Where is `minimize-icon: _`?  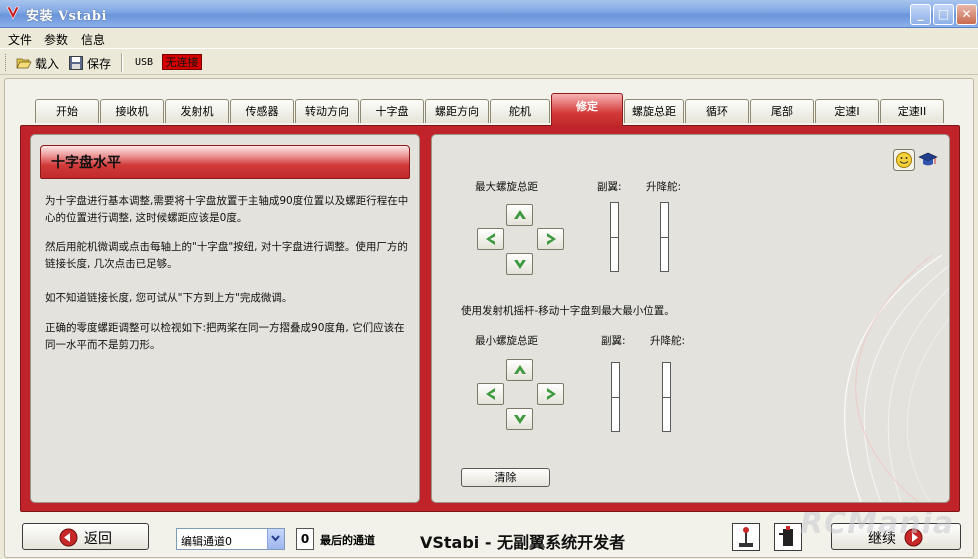 minimize-icon: _ is located at coordinates (920, 14).